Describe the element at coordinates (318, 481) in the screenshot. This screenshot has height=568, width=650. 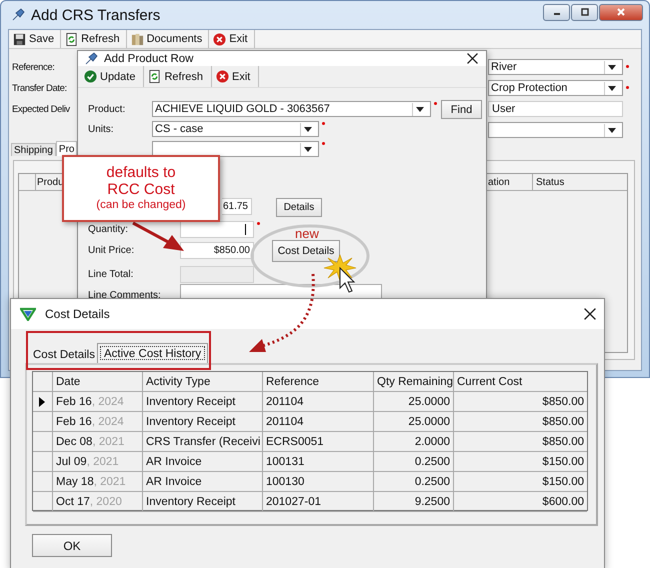
I see `table-cell: 100130` at that location.